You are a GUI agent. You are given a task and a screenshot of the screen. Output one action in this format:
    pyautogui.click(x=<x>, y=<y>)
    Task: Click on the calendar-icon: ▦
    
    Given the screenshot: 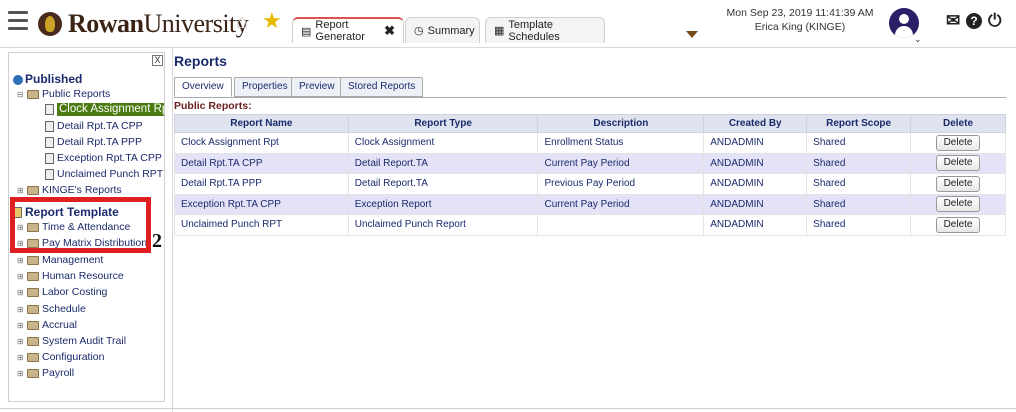 What is the action you would take?
    pyautogui.click(x=499, y=31)
    